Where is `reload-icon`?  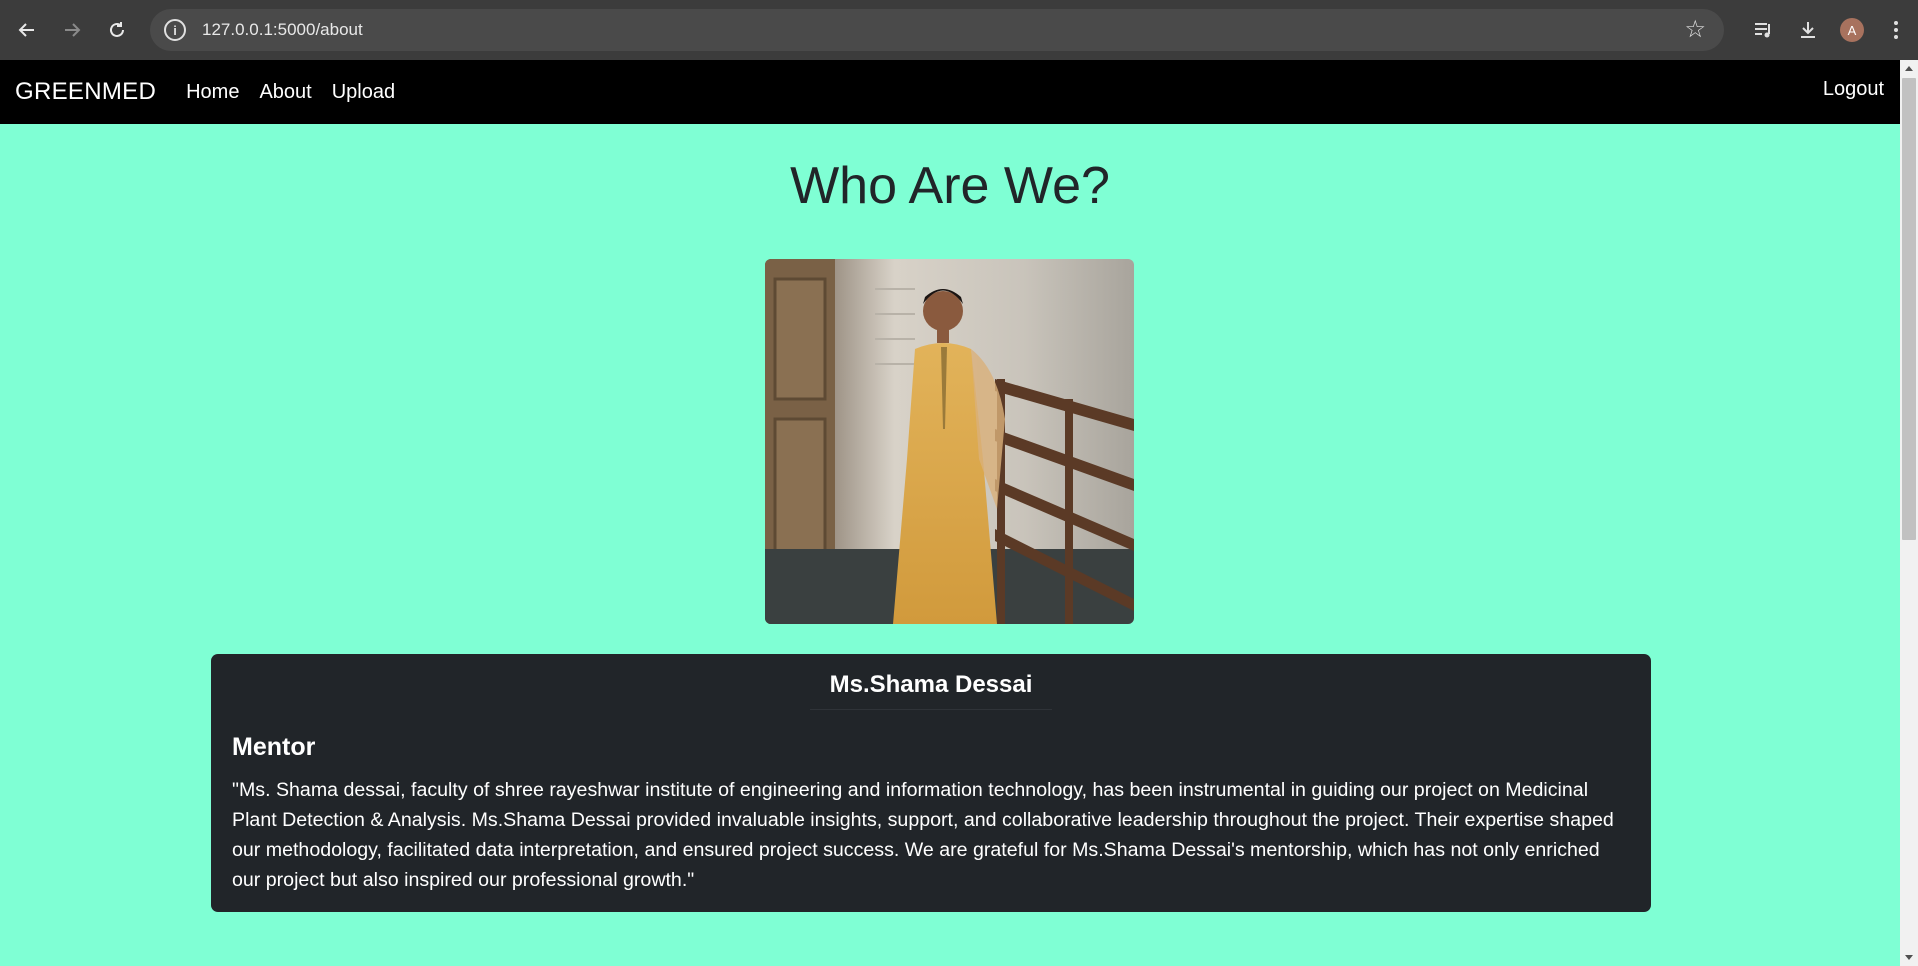 reload-icon is located at coordinates (117, 30).